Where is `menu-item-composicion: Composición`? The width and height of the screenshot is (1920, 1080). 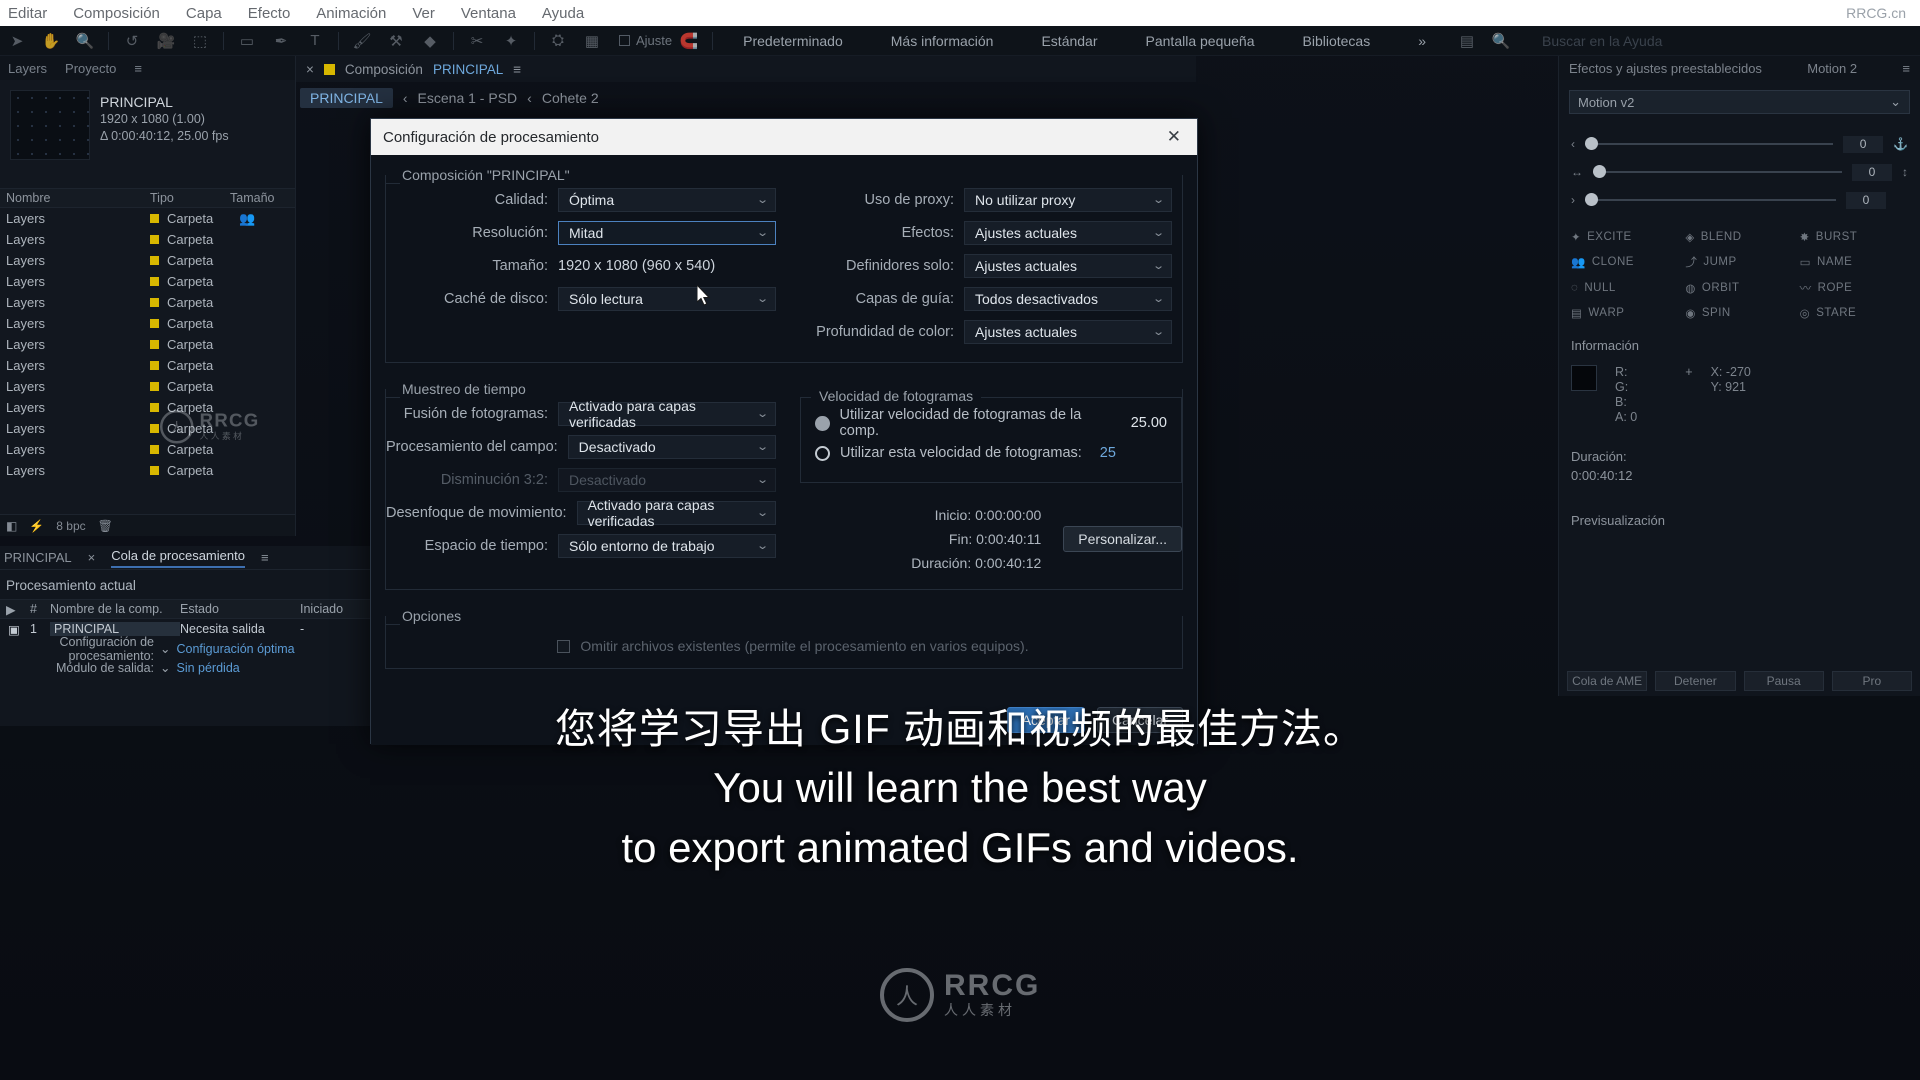 menu-item-composicion: Composición is located at coordinates (116, 13).